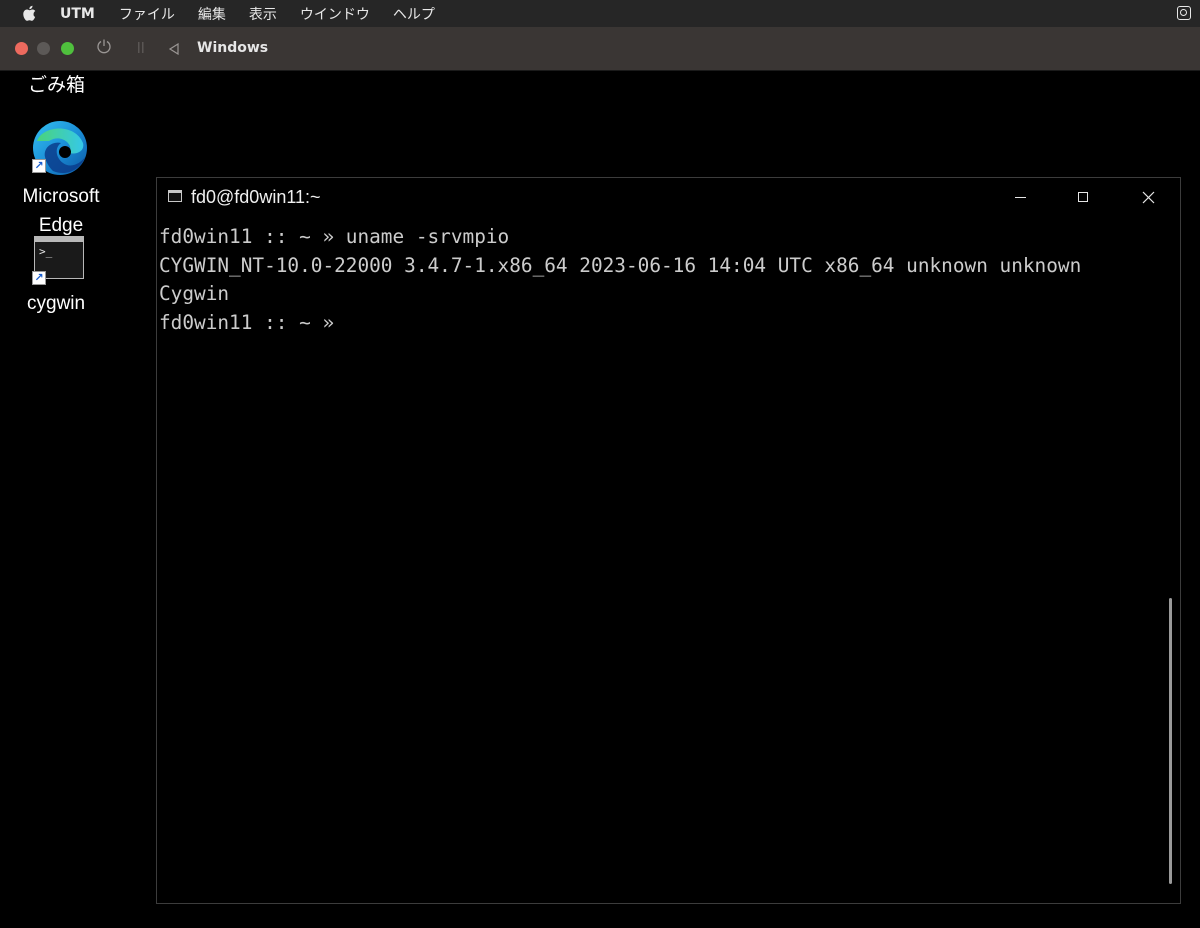 The height and width of the screenshot is (928, 1200). What do you see at coordinates (335, 14) in the screenshot?
I see `menu-window: ウインドウ` at bounding box center [335, 14].